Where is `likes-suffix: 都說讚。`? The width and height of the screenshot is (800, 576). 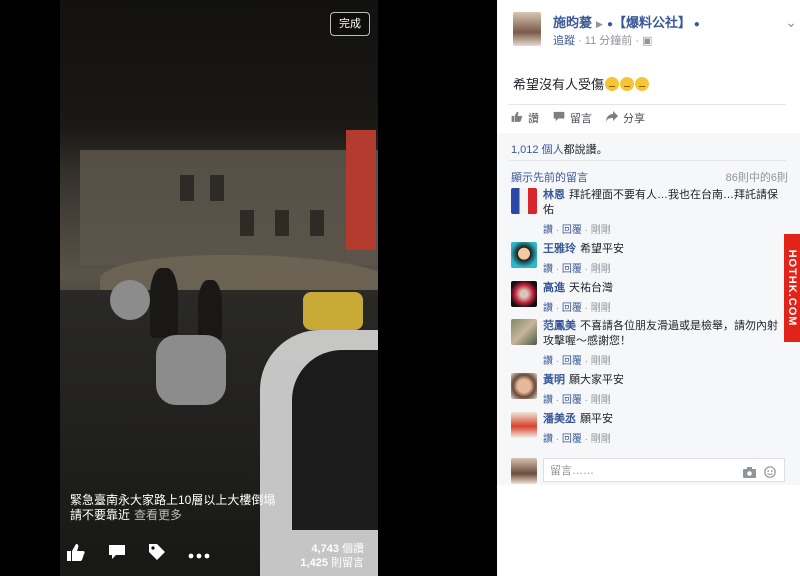
likes-suffix: 都說讚。 is located at coordinates (585, 150).